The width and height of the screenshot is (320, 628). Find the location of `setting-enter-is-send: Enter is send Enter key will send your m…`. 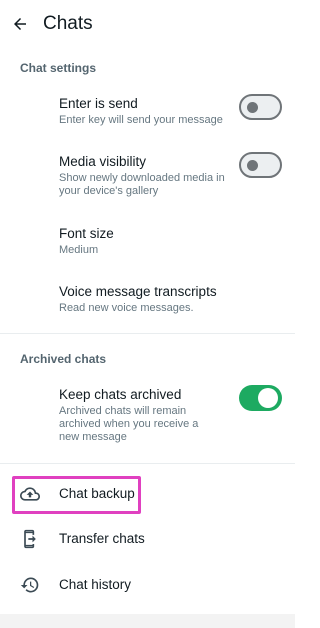

setting-enter-is-send: Enter is send Enter key will send your m… is located at coordinates (147, 112).